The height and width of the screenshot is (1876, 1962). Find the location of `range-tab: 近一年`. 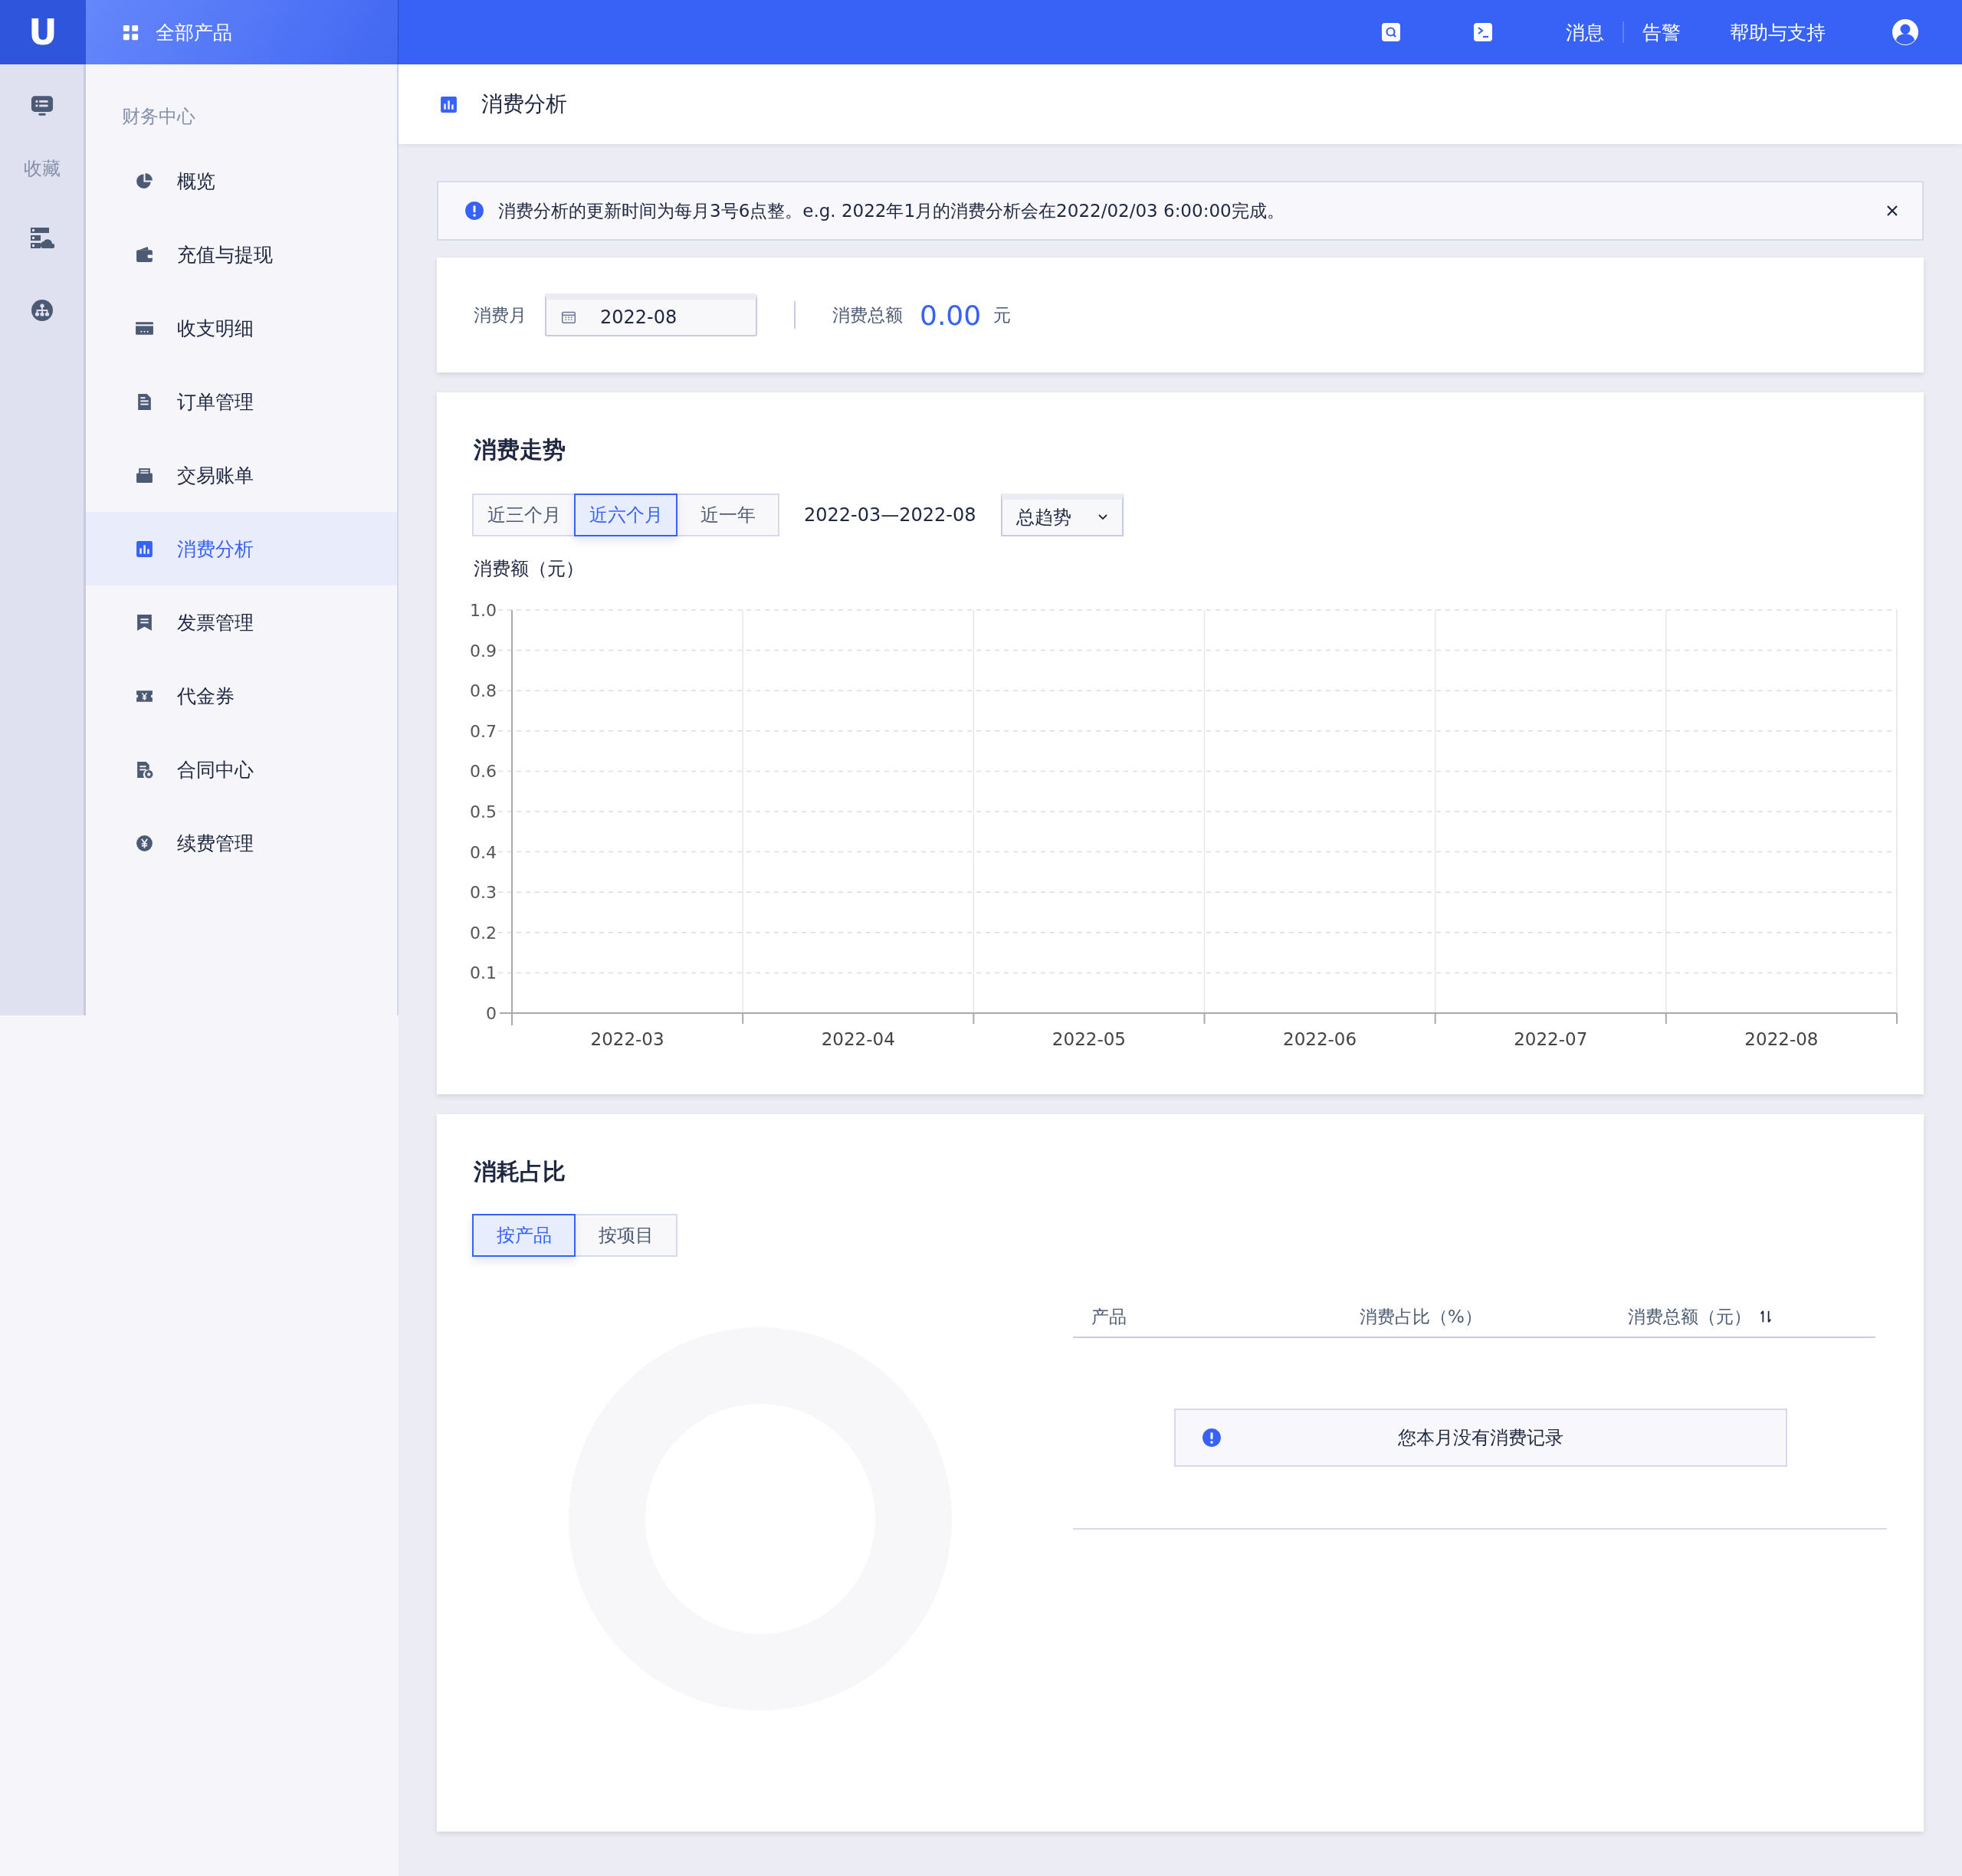

range-tab: 近一年 is located at coordinates (727, 515).